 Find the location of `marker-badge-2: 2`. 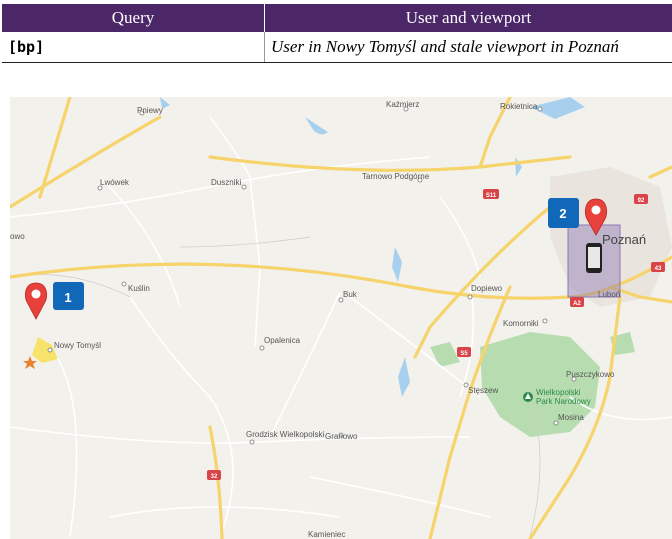

marker-badge-2: 2 is located at coordinates (563, 213).